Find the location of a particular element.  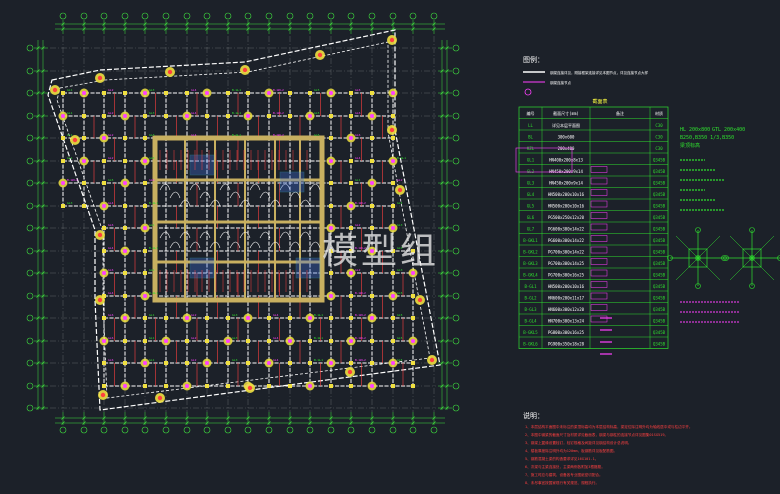

note-line-7: 7、施工时应与建筑、设备各专业图纸密切配合。 is located at coordinates (564, 474).